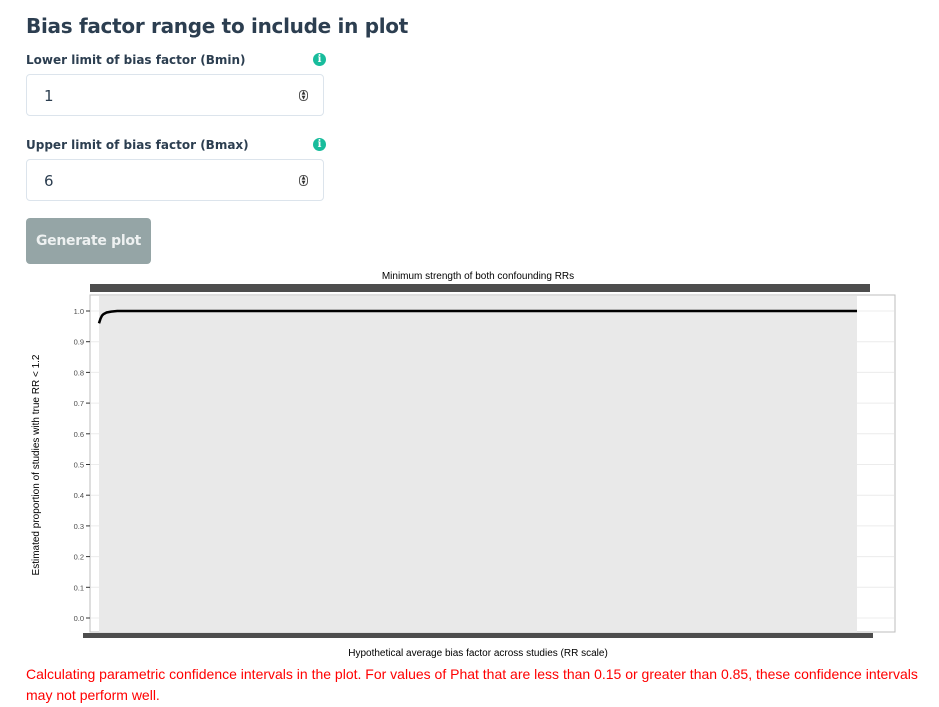 The image size is (939, 707). I want to click on y-tick-label: 0.3, so click(79, 526).